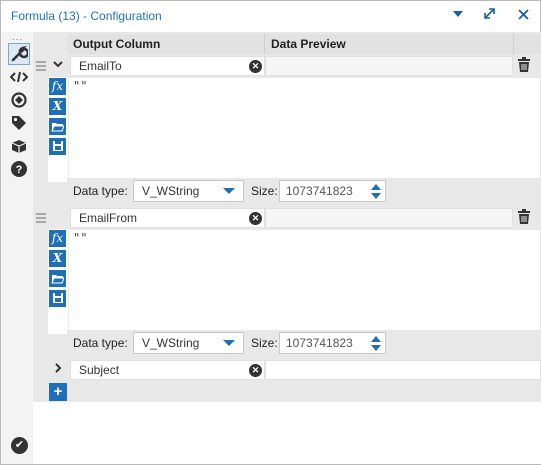 The width and height of the screenshot is (541, 465). Describe the element at coordinates (523, 16) in the screenshot. I see `close-icon` at that location.